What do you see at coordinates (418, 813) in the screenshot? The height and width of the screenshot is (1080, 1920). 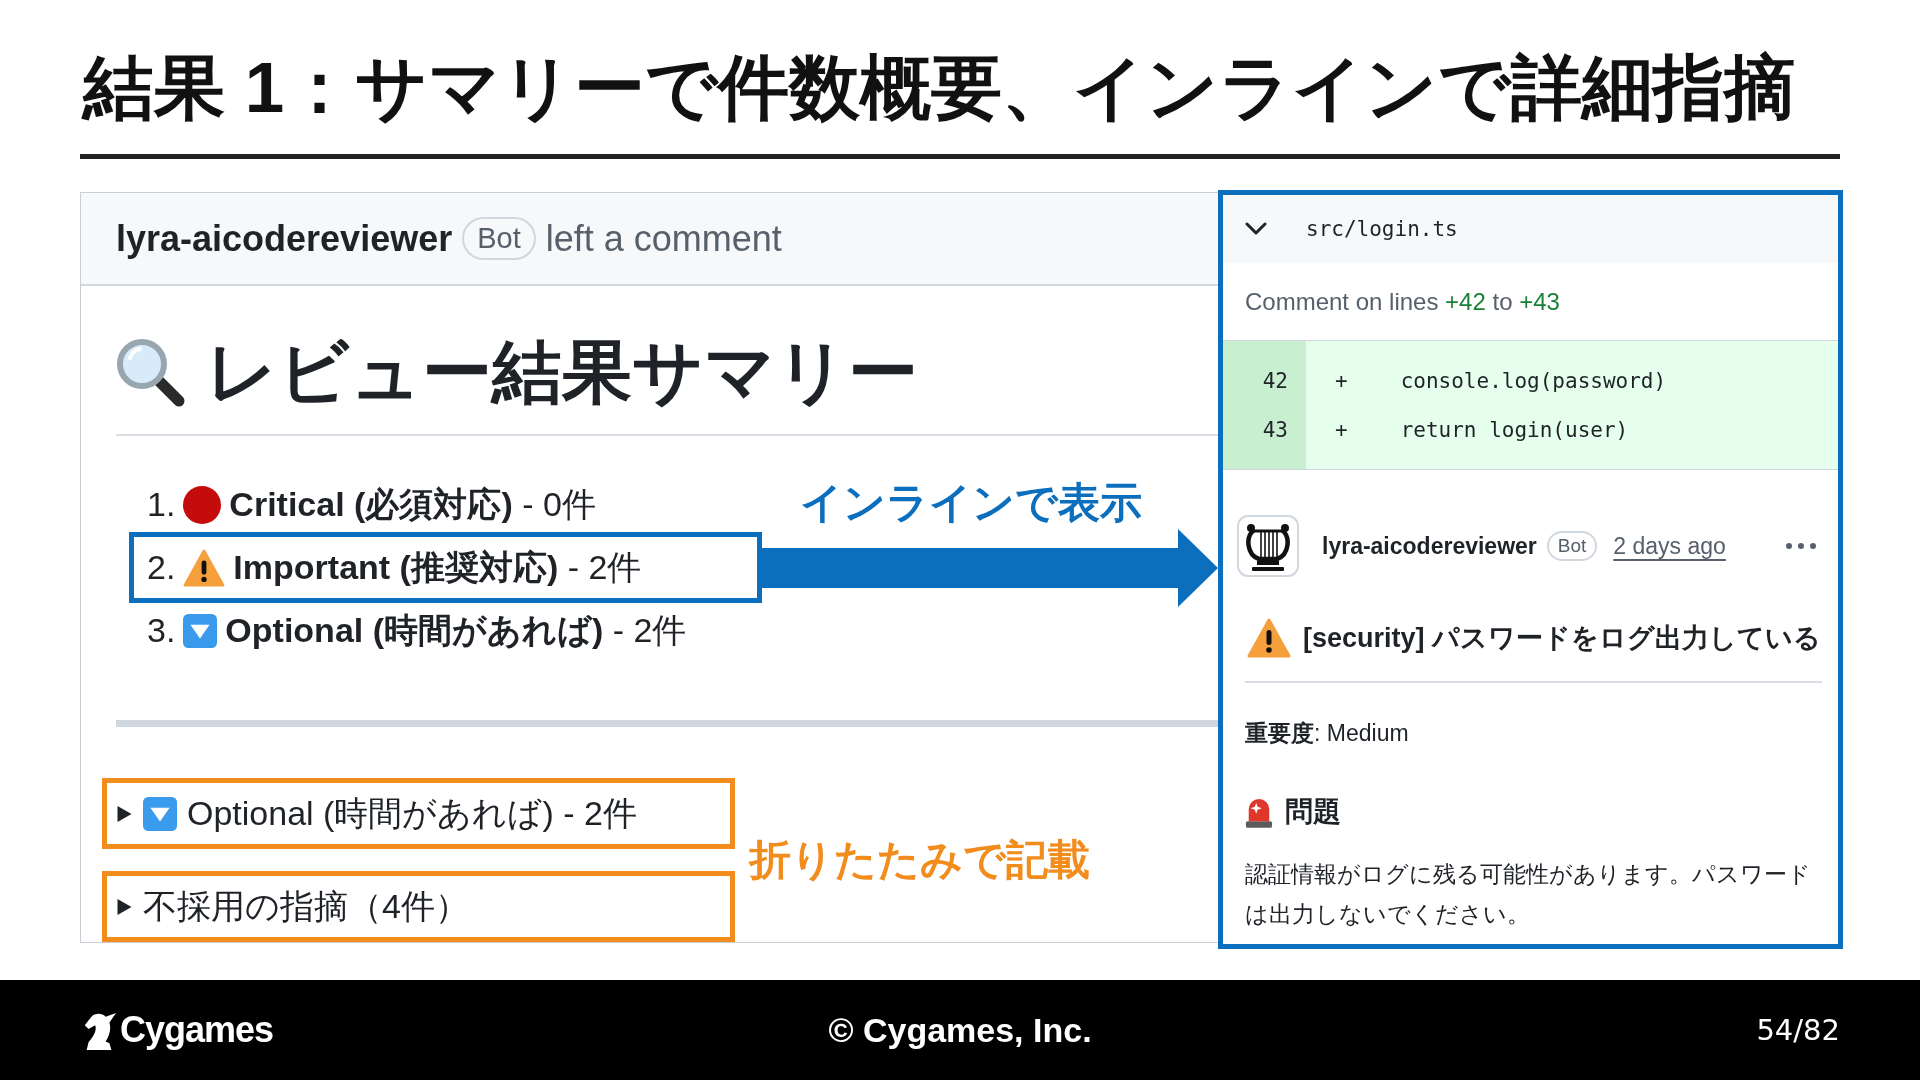 I see `collapsed-section-toggle: Optional (時間があれば) - 2件` at bounding box center [418, 813].